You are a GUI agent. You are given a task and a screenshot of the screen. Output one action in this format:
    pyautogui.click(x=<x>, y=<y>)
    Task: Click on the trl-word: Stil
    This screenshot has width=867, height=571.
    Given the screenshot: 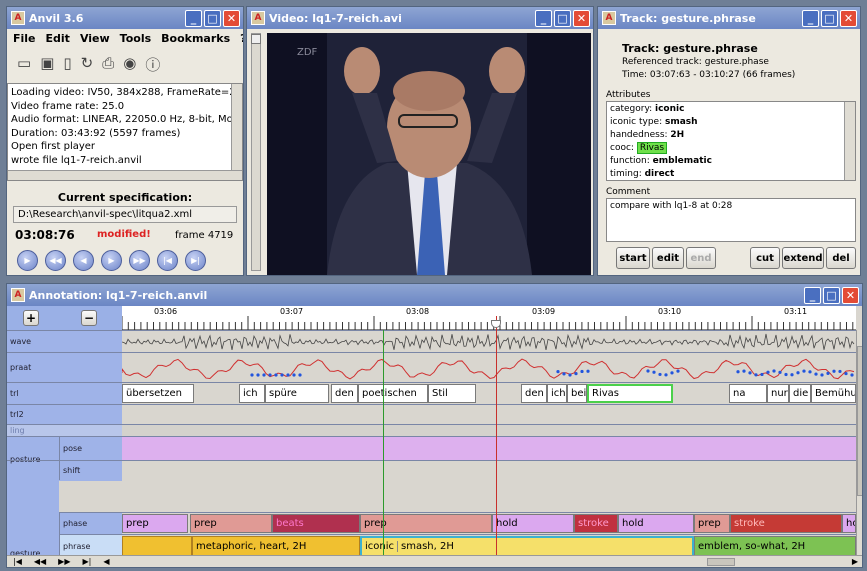 What is the action you would take?
    pyautogui.click(x=452, y=393)
    